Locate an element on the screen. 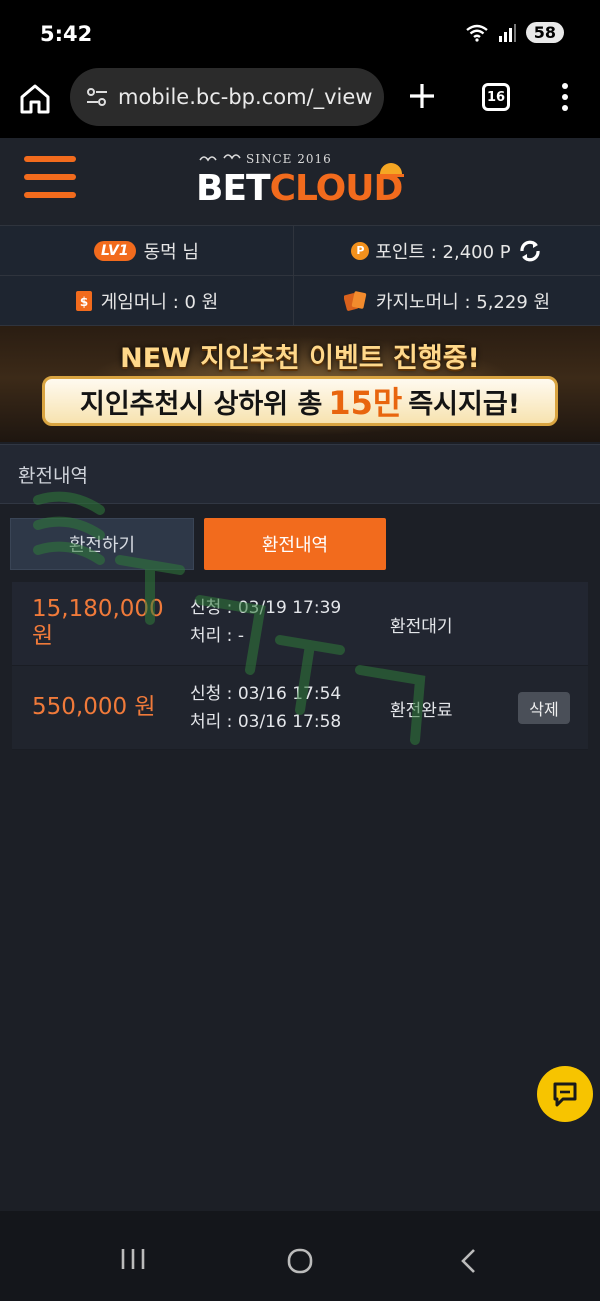 Image resolution: width=600 pixels, height=1301 pixels. logo-birds-icon is located at coordinates (220, 158).